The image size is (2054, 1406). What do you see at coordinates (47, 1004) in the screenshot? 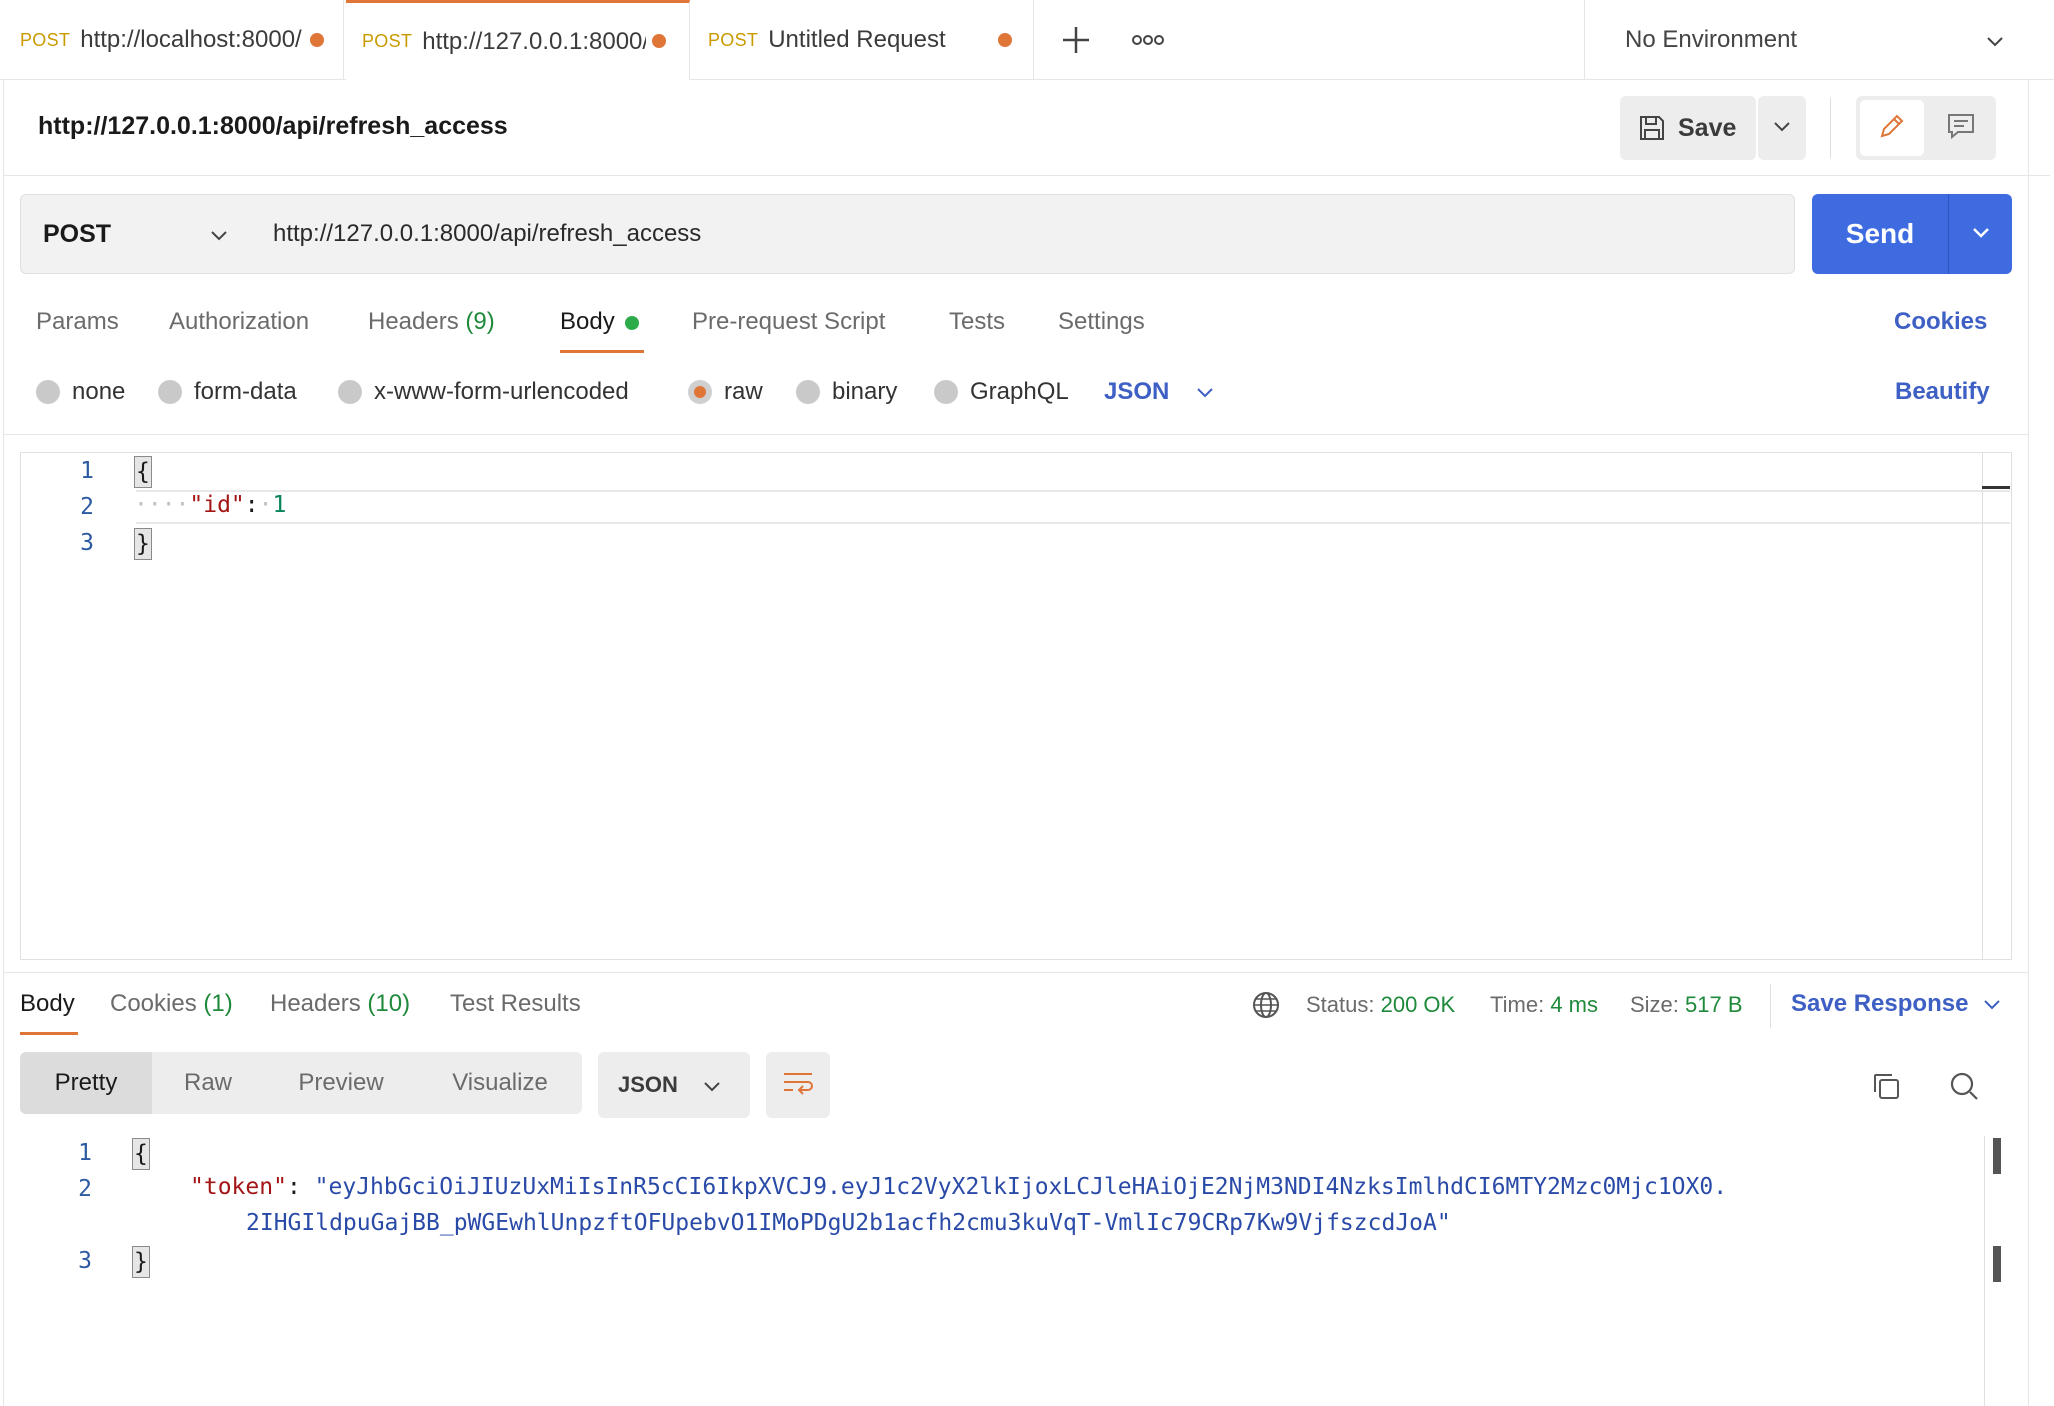
I see `response-tab-body: Body` at bounding box center [47, 1004].